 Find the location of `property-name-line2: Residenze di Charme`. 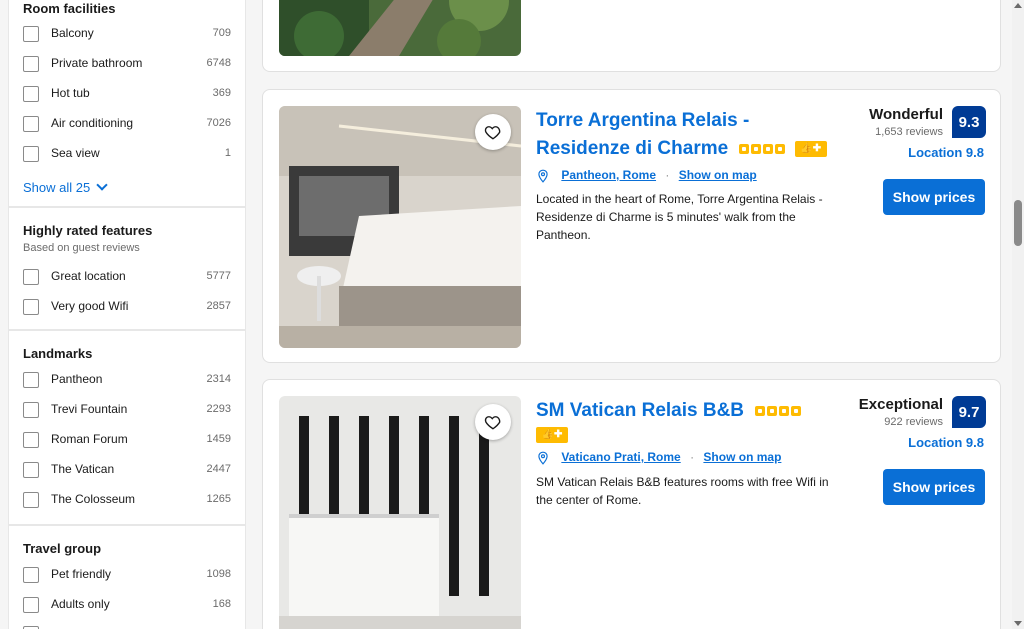

property-name-line2: Residenze di Charme is located at coordinates (632, 148).